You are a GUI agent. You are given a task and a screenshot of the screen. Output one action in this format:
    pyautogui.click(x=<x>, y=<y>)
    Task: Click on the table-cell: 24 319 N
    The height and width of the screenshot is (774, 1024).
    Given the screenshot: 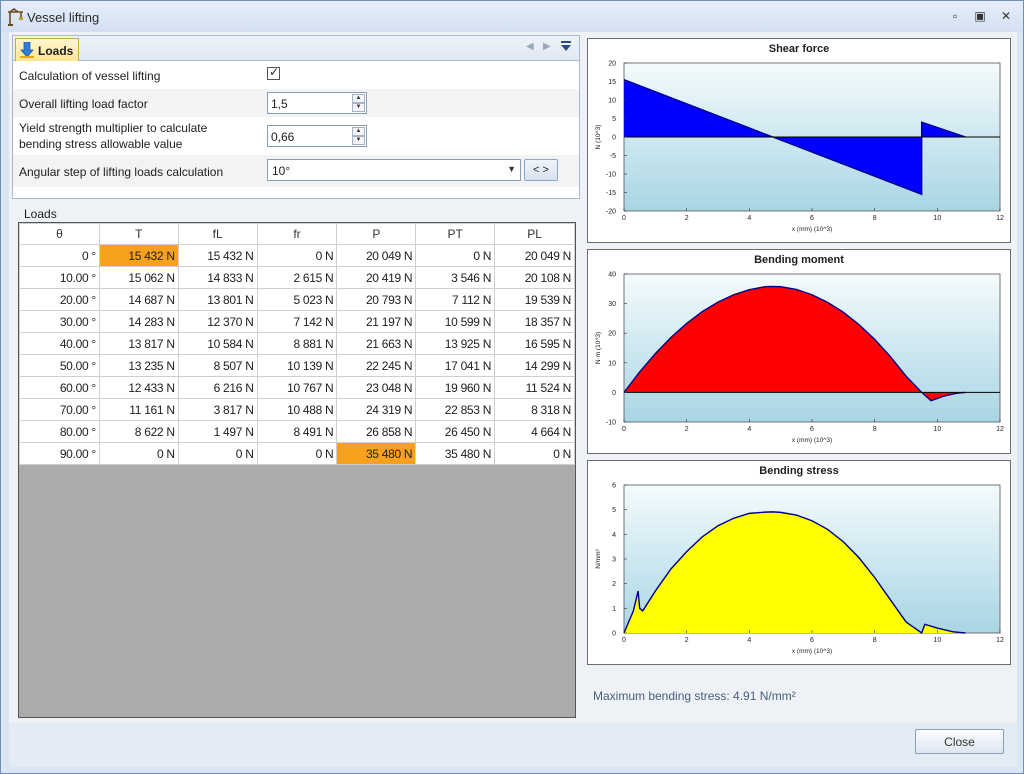 What is the action you would take?
    pyautogui.click(x=376, y=409)
    